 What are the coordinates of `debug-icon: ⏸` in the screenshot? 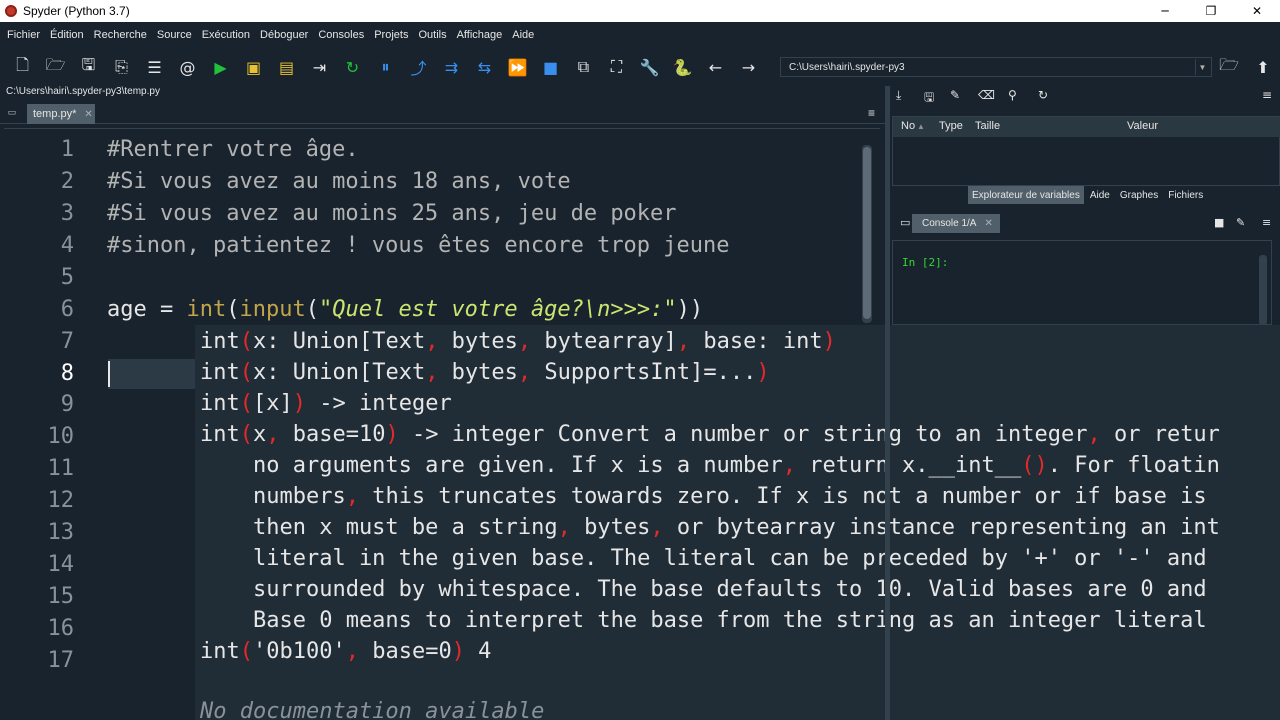 It's located at (386, 67).